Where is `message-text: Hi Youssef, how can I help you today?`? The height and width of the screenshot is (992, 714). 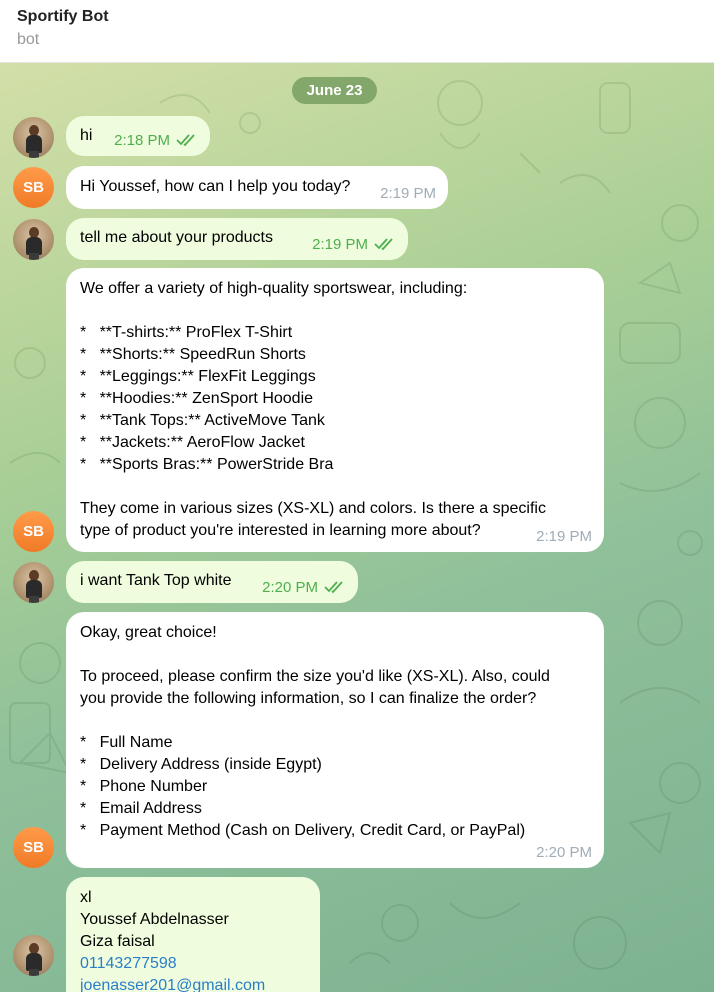 message-text: Hi Youssef, how can I help you today? is located at coordinates (215, 186).